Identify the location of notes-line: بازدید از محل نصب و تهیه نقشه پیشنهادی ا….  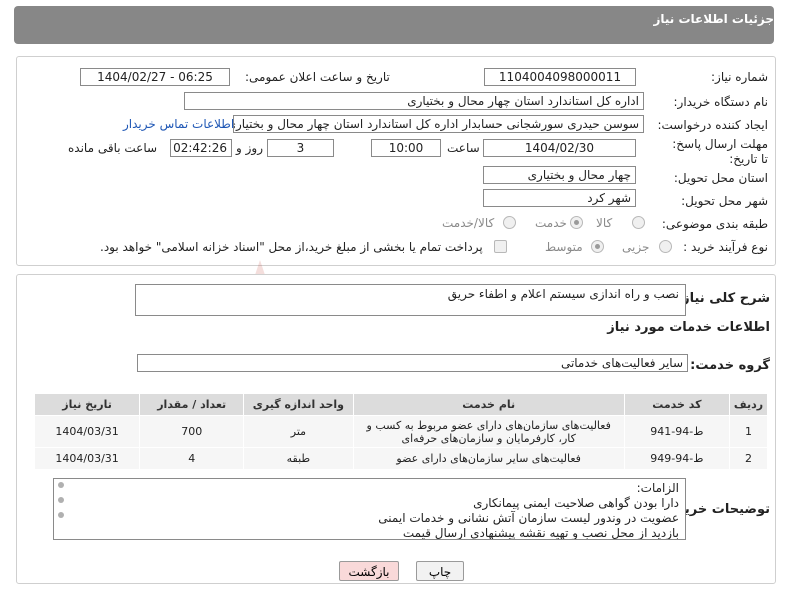
(540, 533).